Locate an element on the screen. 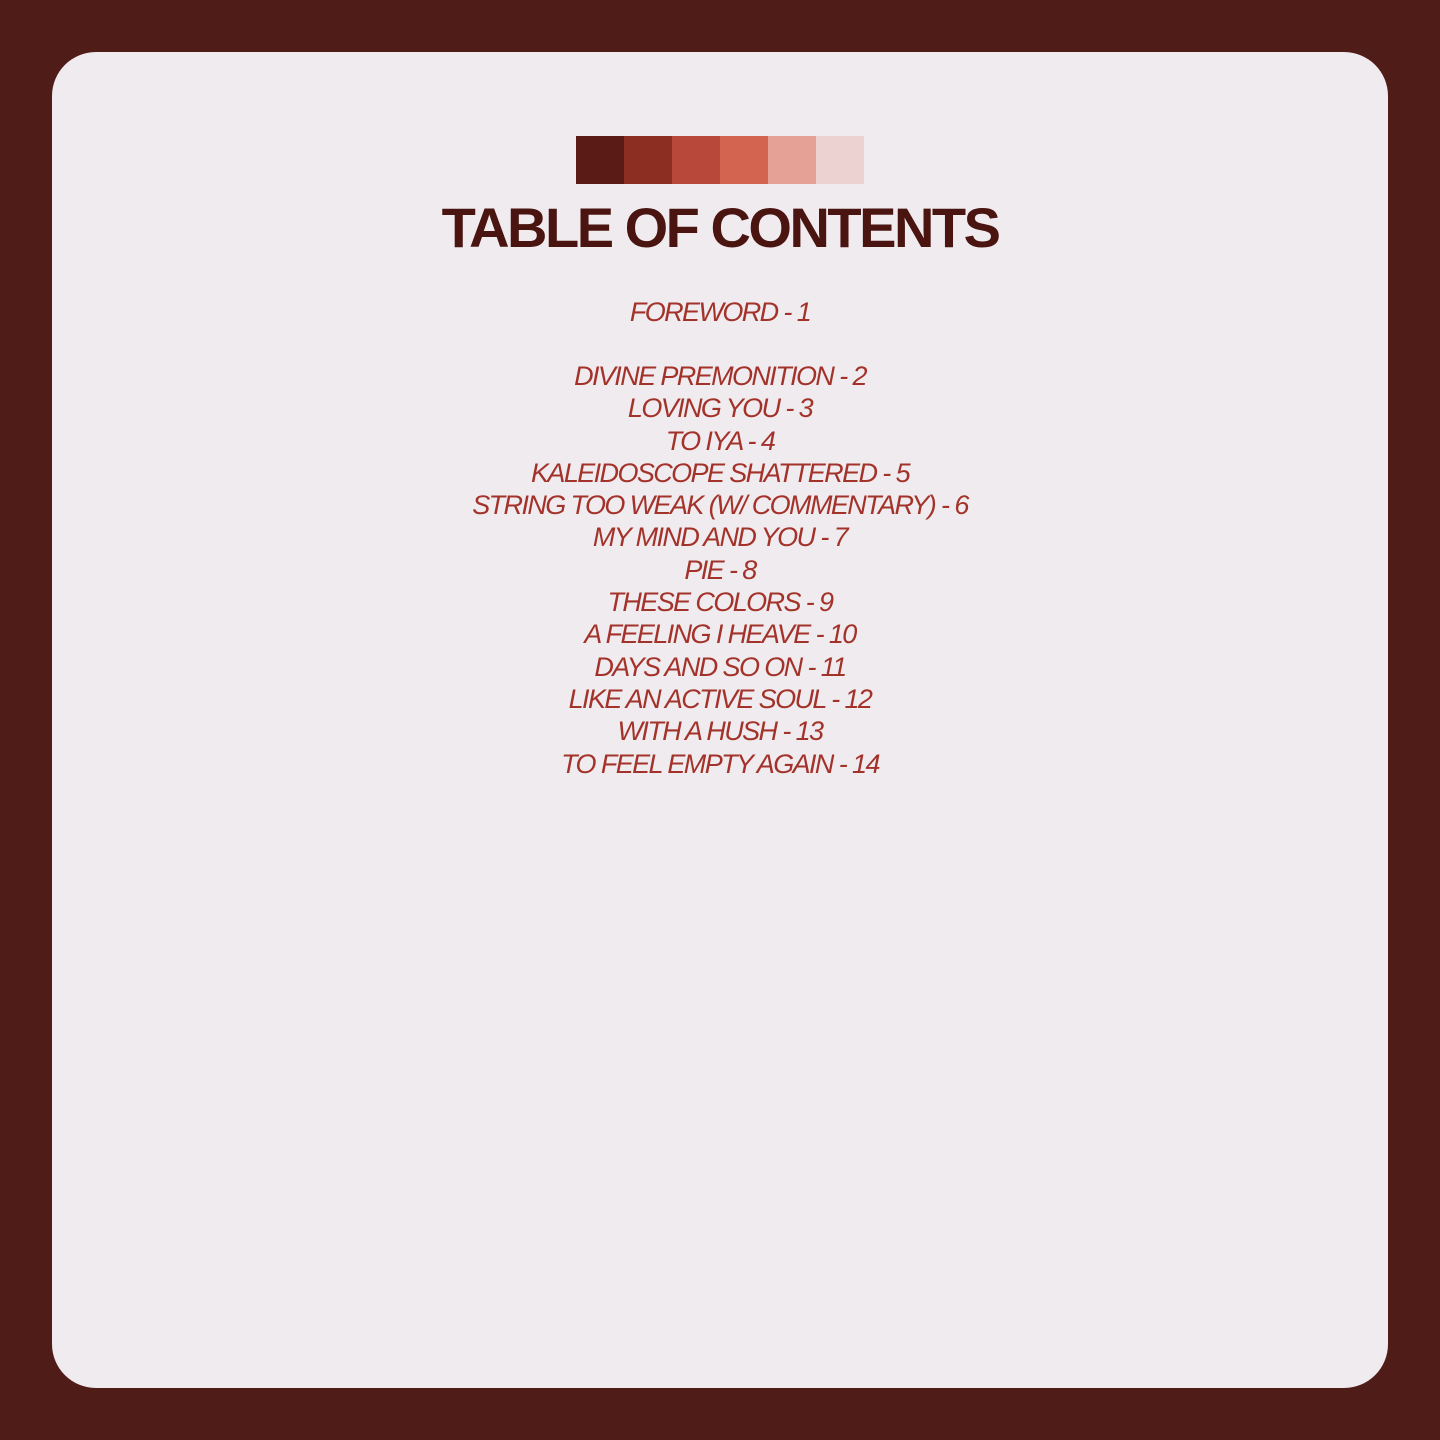 Image resolution: width=1440 pixels, height=1440 pixels. toc-entry: TO FEEL EMPTY AGAIN - 14 is located at coordinates (720, 763).